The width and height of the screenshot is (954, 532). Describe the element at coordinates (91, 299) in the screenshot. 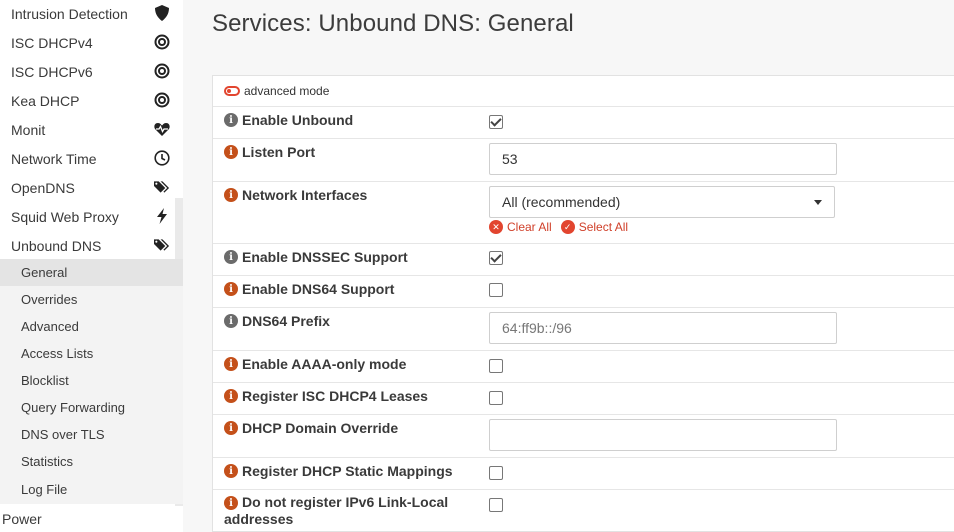

I see `submenu-item-overrides: Overrides` at that location.